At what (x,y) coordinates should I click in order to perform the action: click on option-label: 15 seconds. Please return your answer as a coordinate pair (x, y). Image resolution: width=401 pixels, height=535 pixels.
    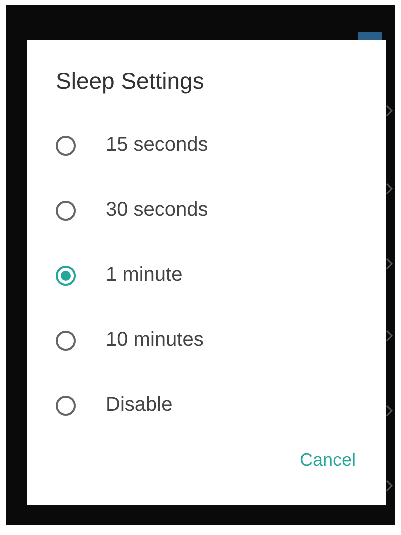
    Looking at the image, I should click on (157, 145).